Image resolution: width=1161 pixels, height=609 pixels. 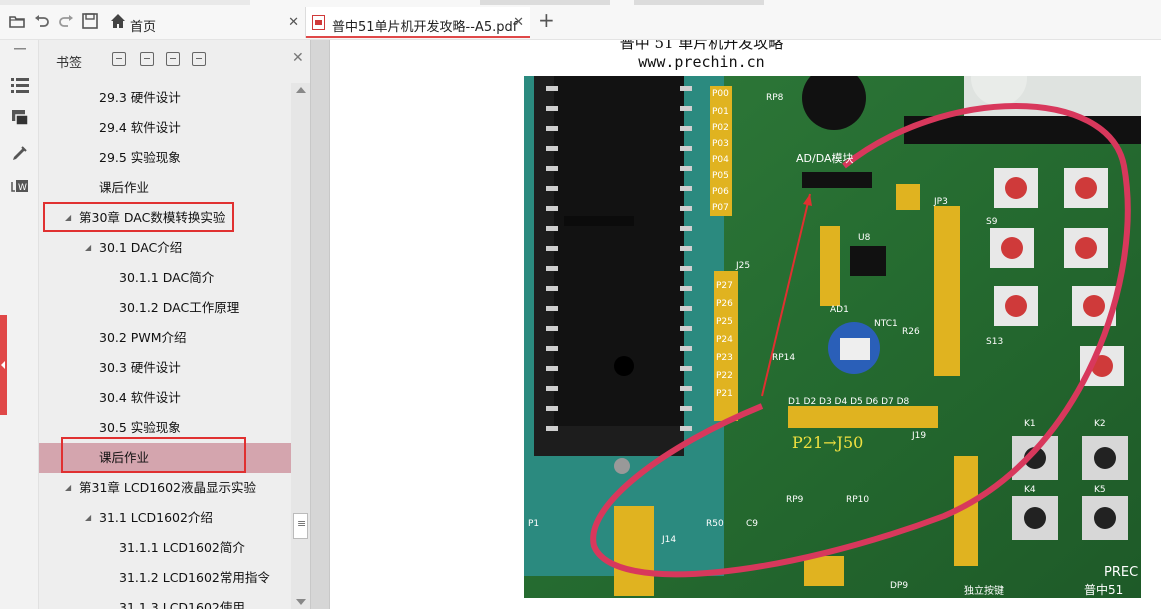 What do you see at coordinates (153, 455) in the screenshot?
I see `highlight-box` at bounding box center [153, 455].